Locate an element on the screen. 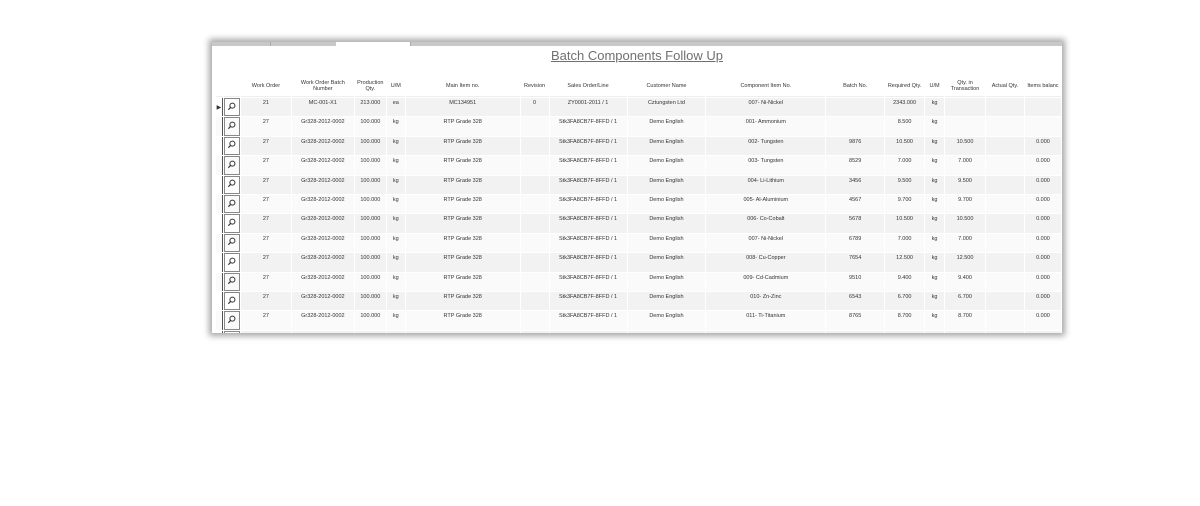 The height and width of the screenshot is (506, 1200). table-cell: 213.000 is located at coordinates (370, 107).